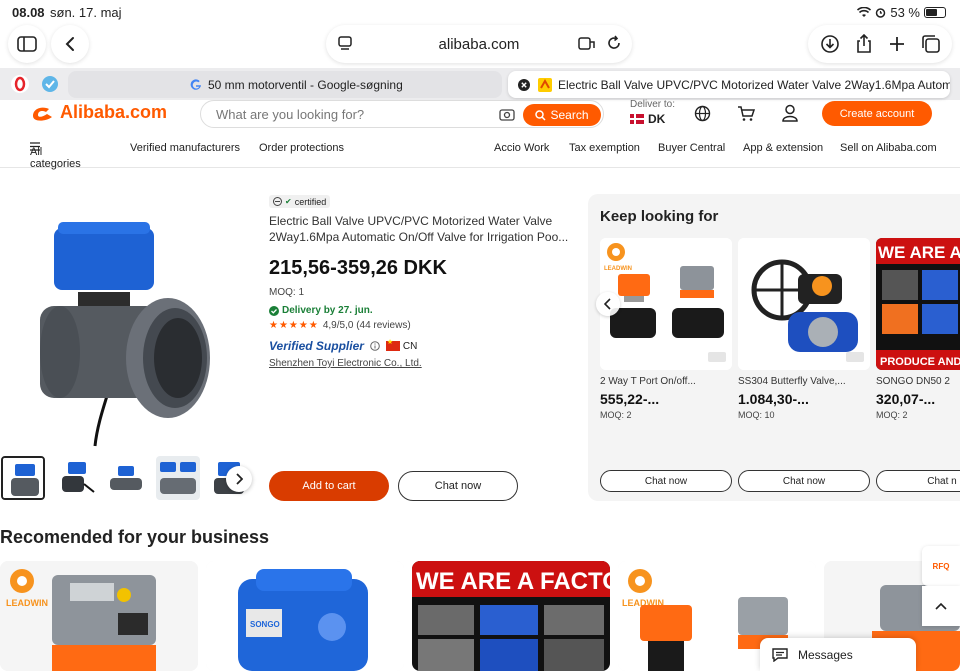 This screenshot has height=671, width=960. Describe the element at coordinates (310, 201) in the screenshot. I see `certified-label: certified` at that location.